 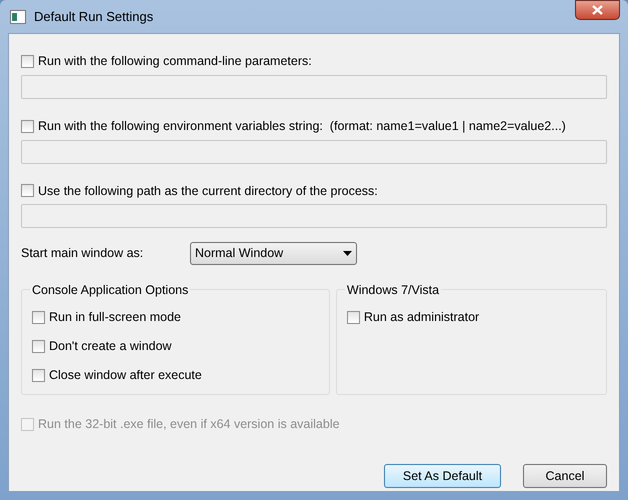 I want to click on window-title: Default Run Settings, so click(x=94, y=17).